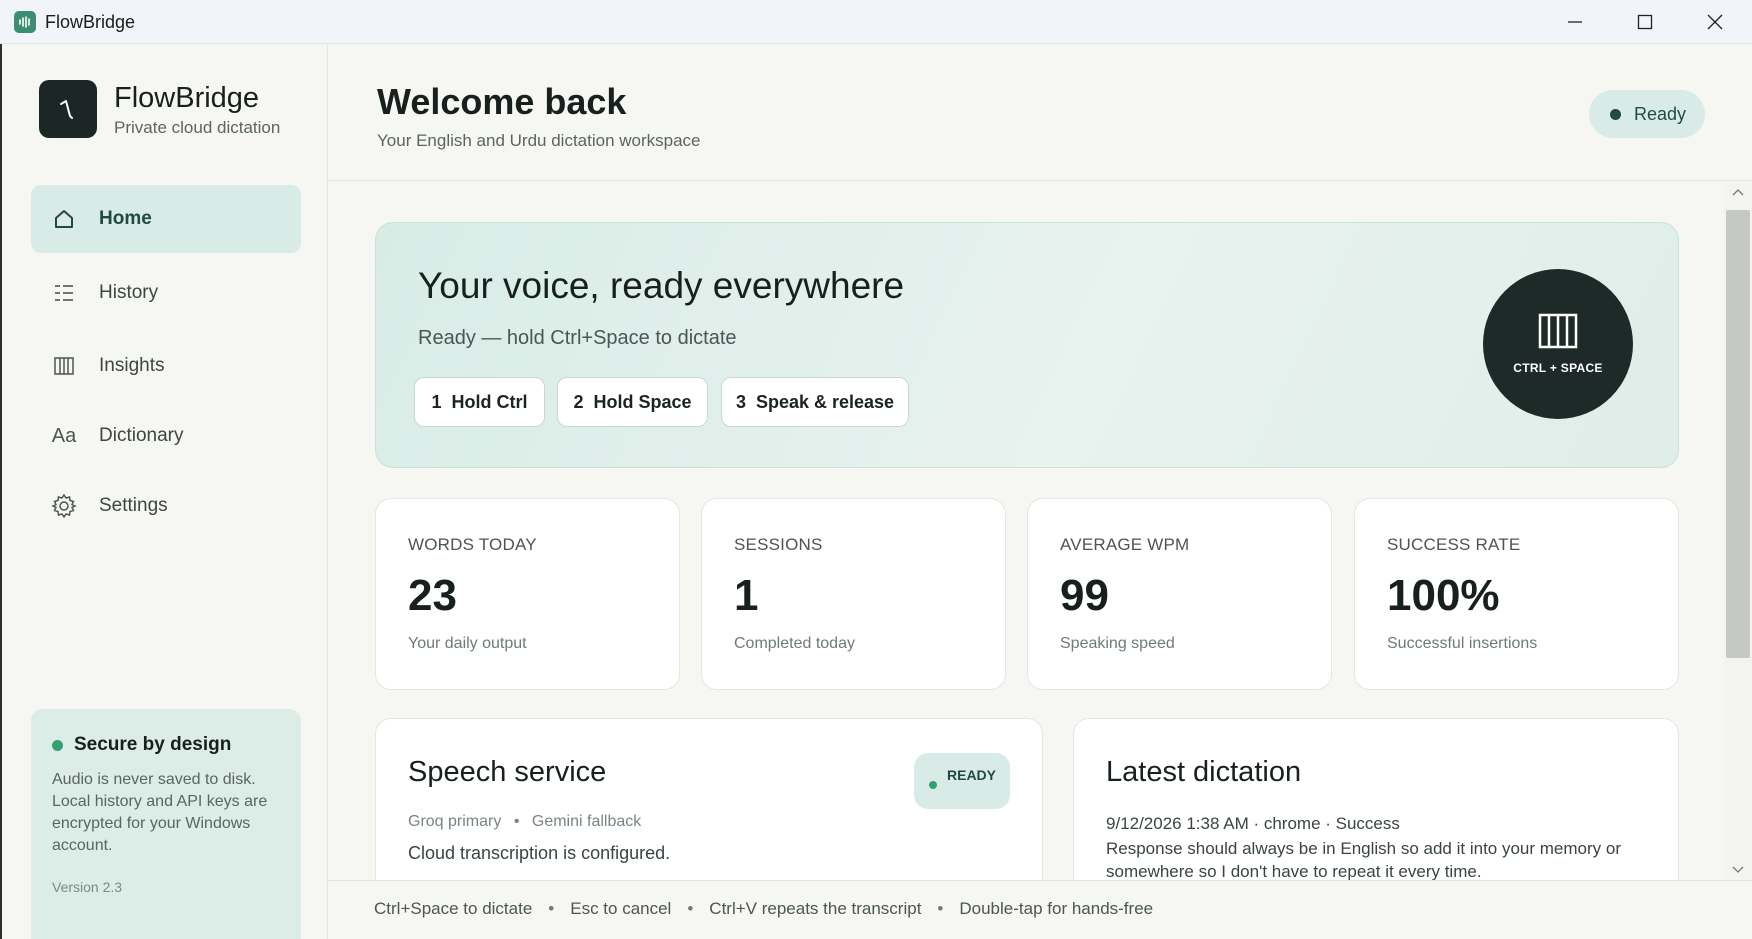  What do you see at coordinates (524, 822) in the screenshot?
I see `provider-line: Groq primary • Gemini fallback` at bounding box center [524, 822].